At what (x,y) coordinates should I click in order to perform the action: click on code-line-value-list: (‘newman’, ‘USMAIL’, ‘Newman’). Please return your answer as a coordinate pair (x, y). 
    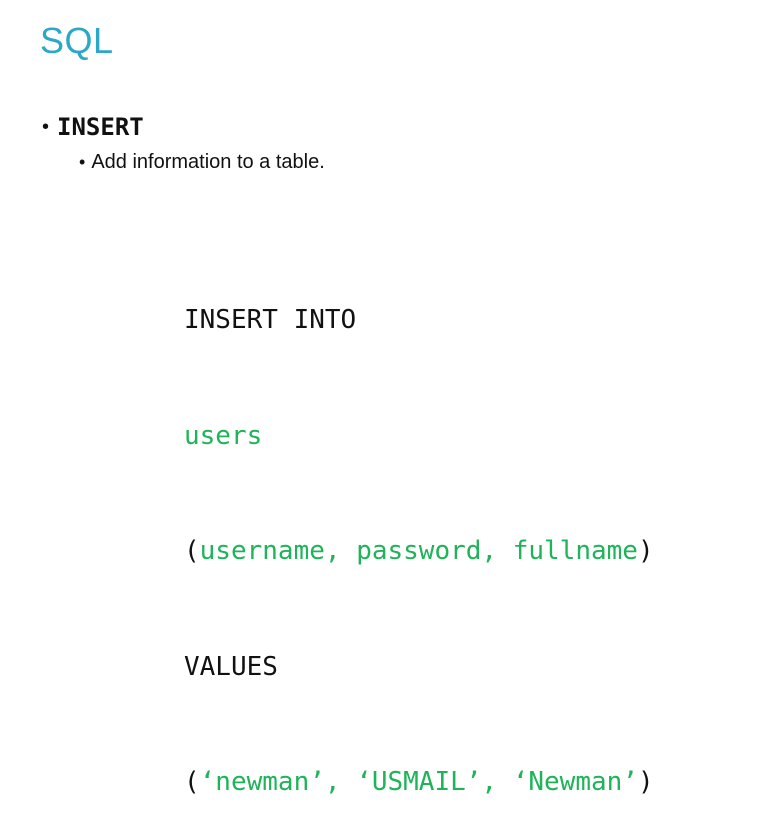
    Looking at the image, I should click on (419, 782).